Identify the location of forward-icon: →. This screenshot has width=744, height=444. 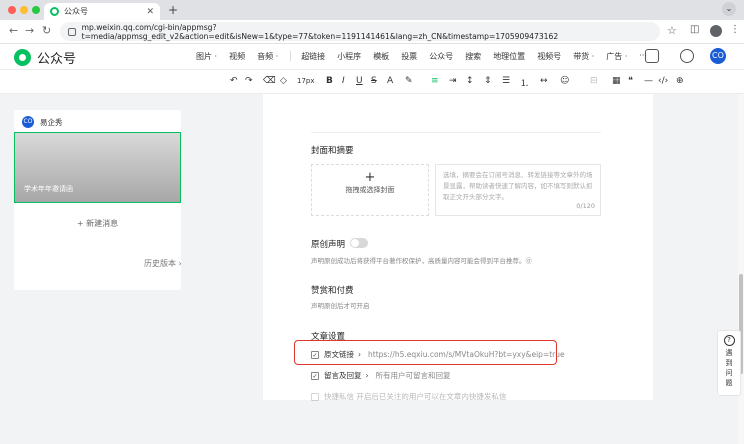
(29, 30).